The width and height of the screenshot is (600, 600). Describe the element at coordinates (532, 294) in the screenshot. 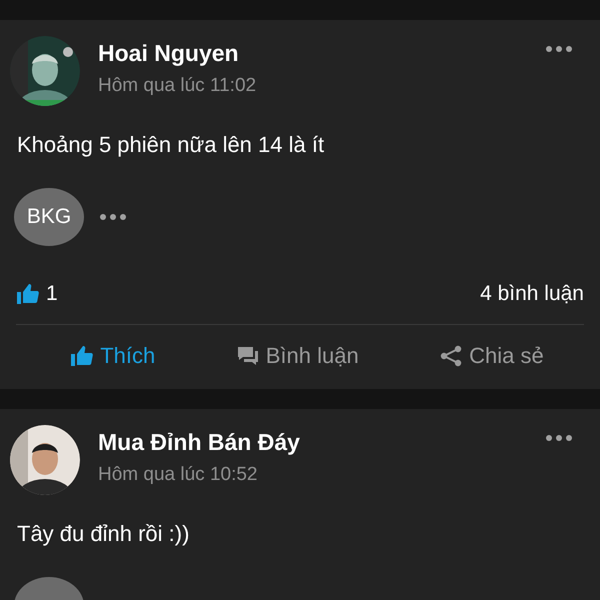

I see `comment-count: 4 bình luận` at that location.